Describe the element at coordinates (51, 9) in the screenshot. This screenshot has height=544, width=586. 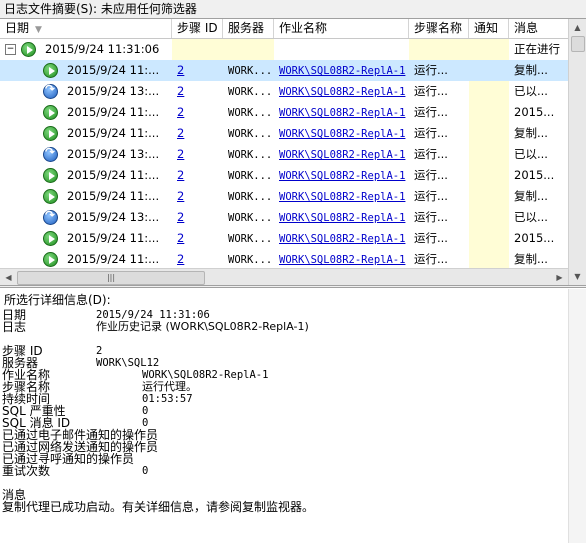
I see `log-filter-label: 日志文件摘要(S):` at that location.